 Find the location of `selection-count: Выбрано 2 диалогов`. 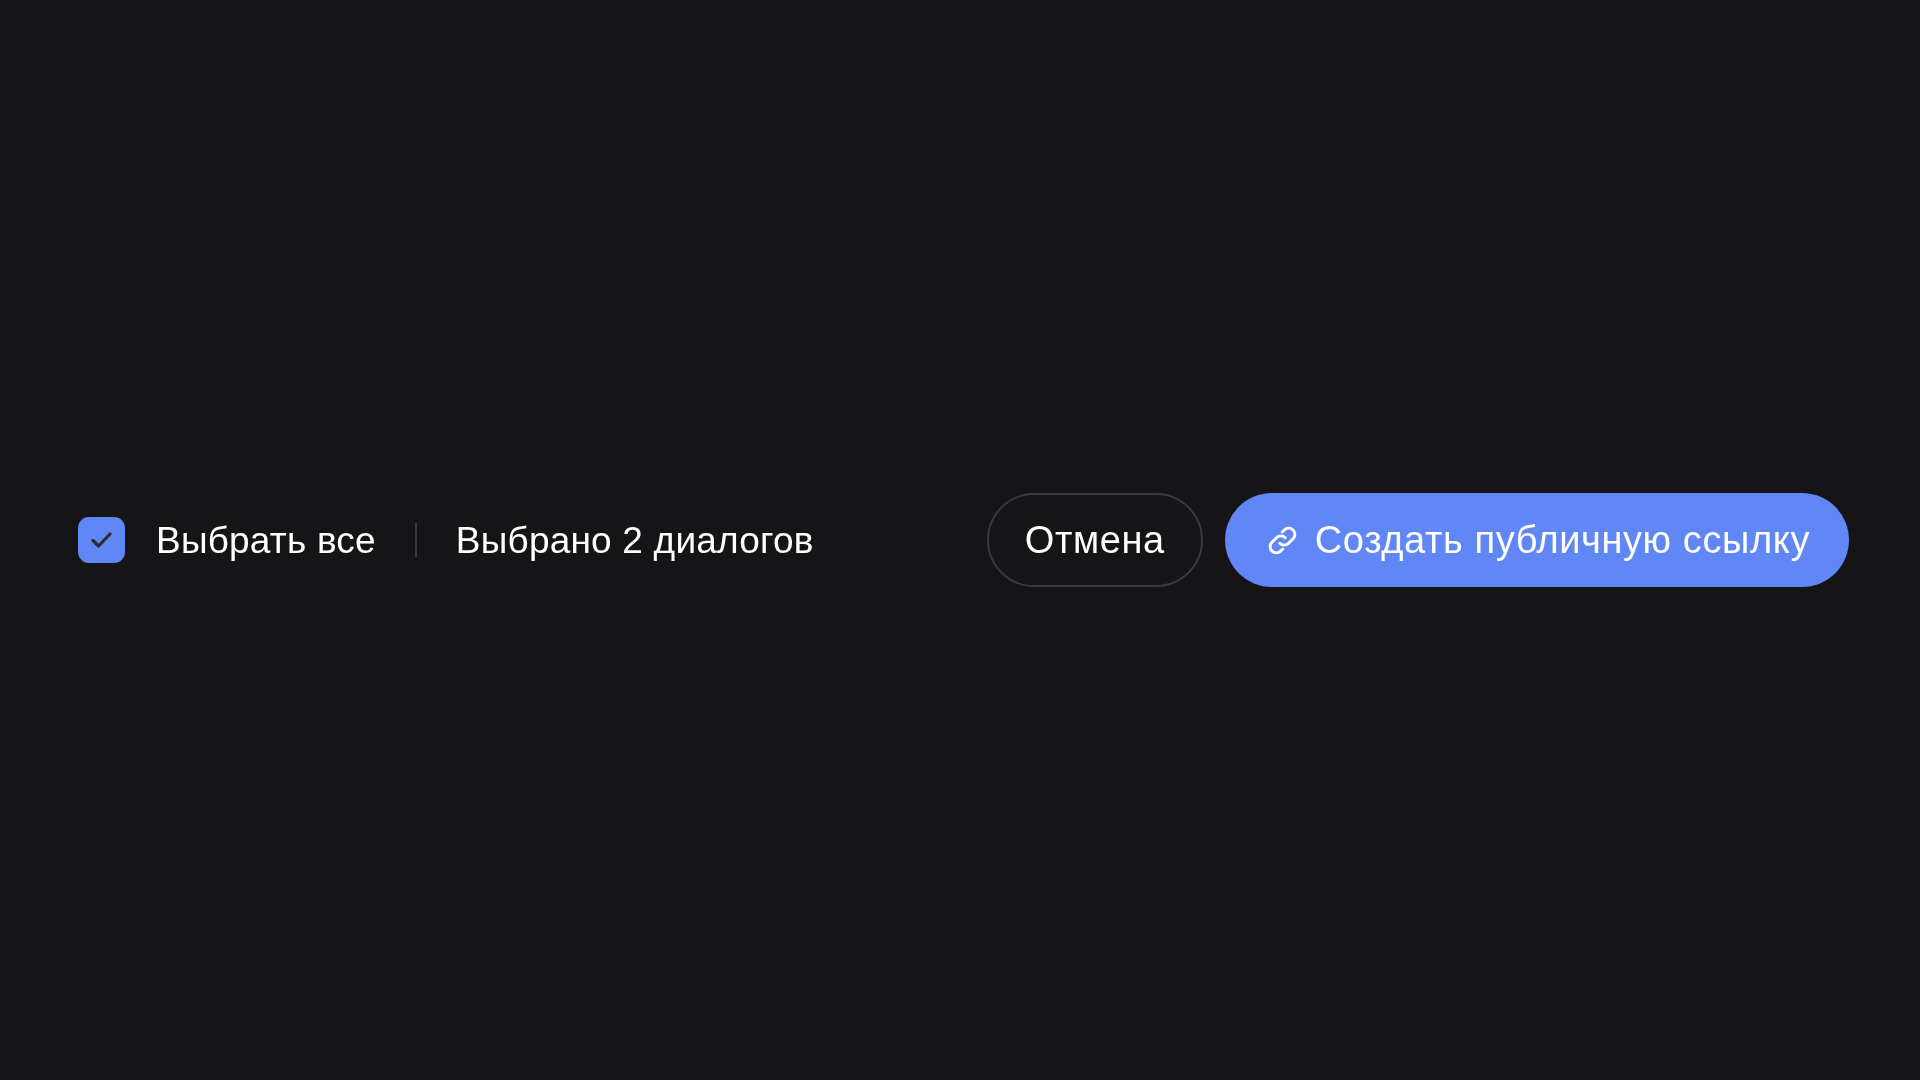

selection-count: Выбрано 2 диалогов is located at coordinates (634, 540).